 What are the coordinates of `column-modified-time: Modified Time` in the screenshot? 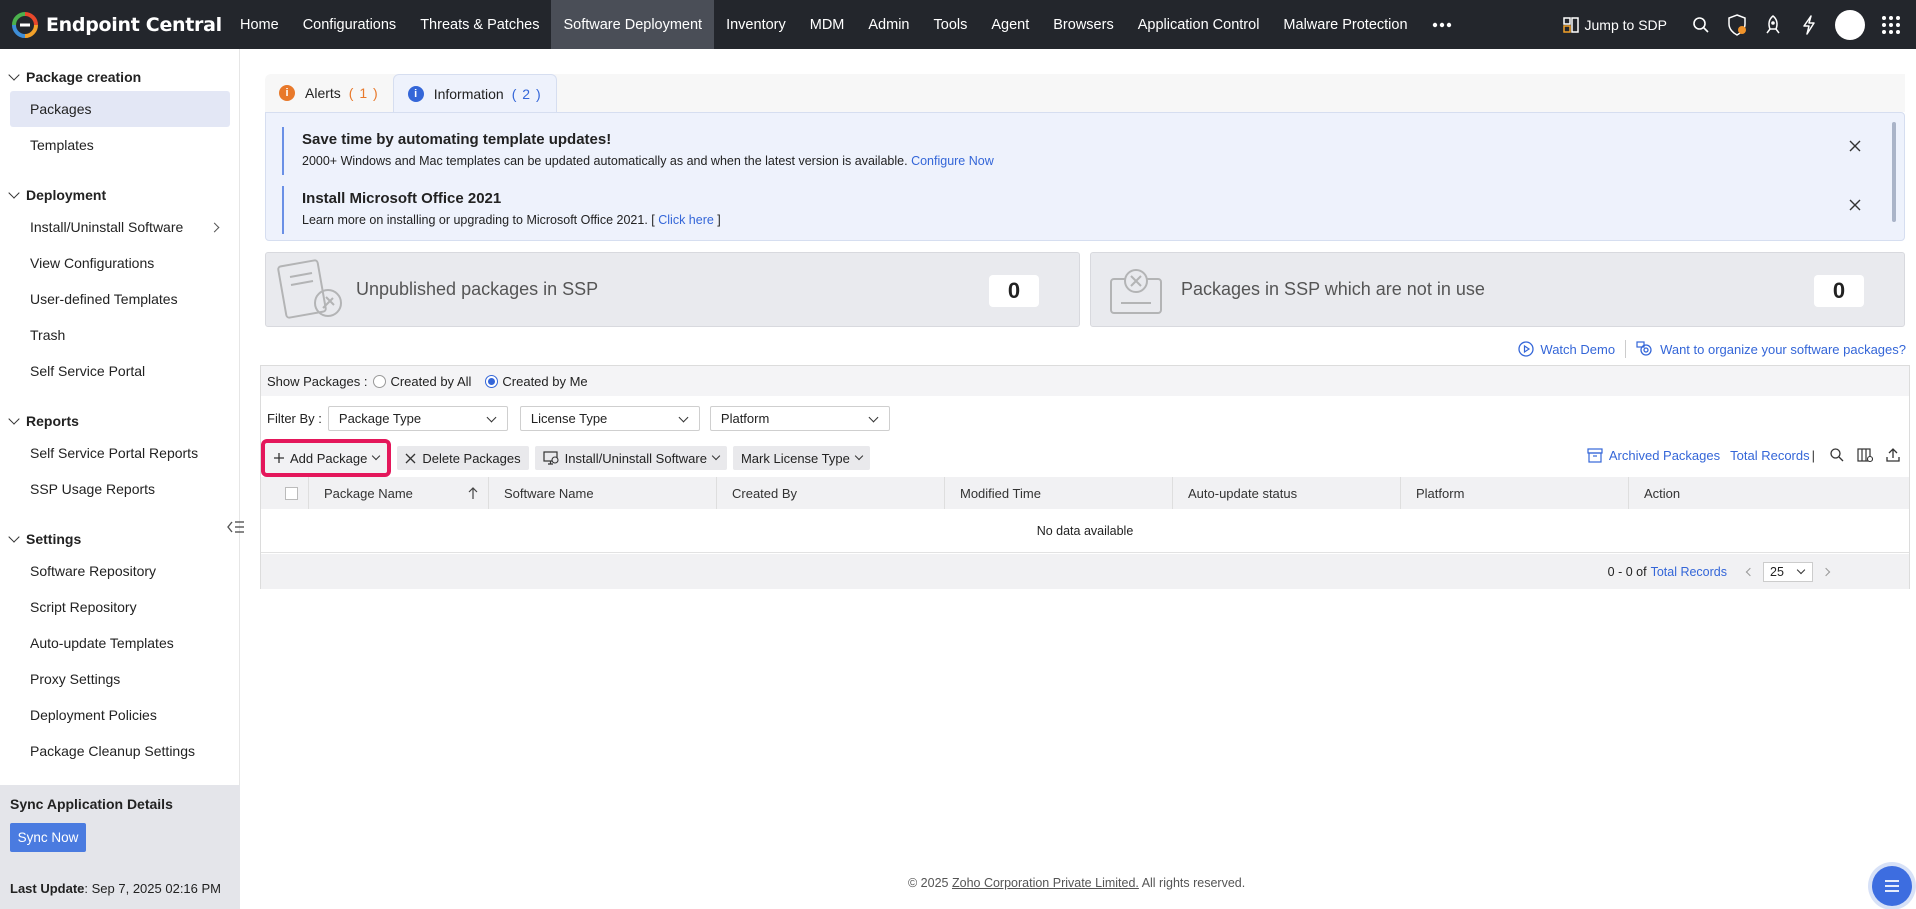 It's located at (1059, 493).